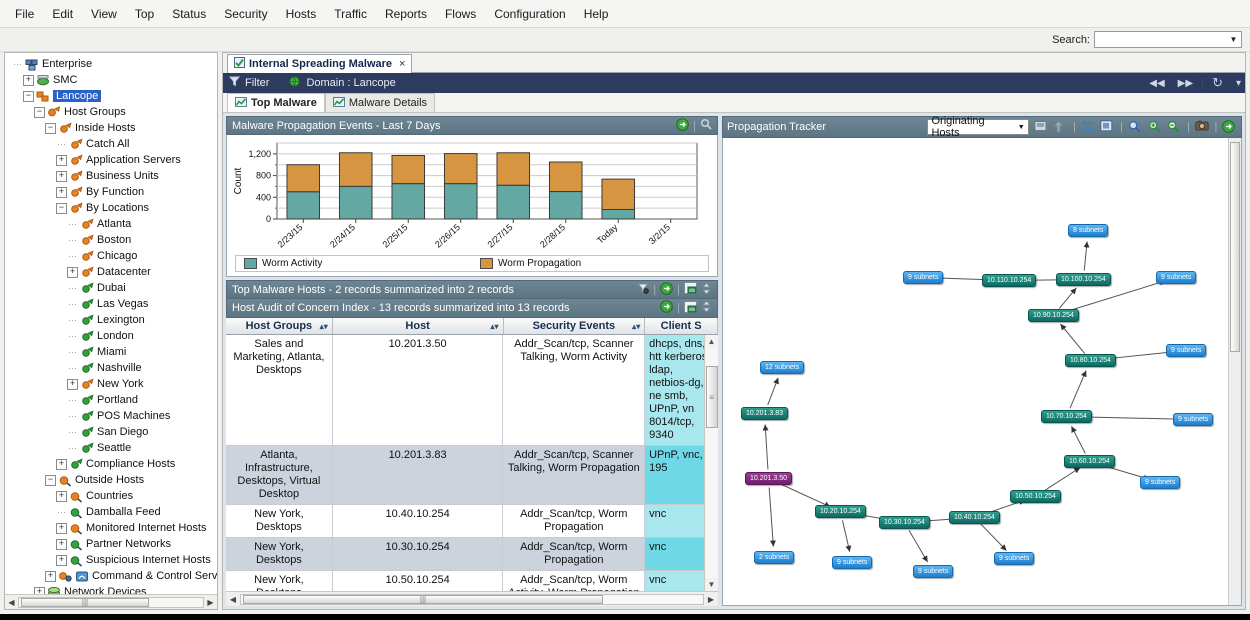  What do you see at coordinates (1088, 230) in the screenshot?
I see `subnet-node: 8 subnets` at bounding box center [1088, 230].